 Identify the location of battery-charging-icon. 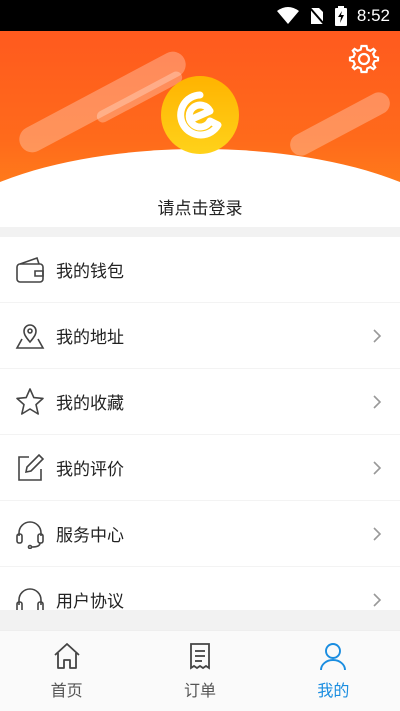
(340, 15).